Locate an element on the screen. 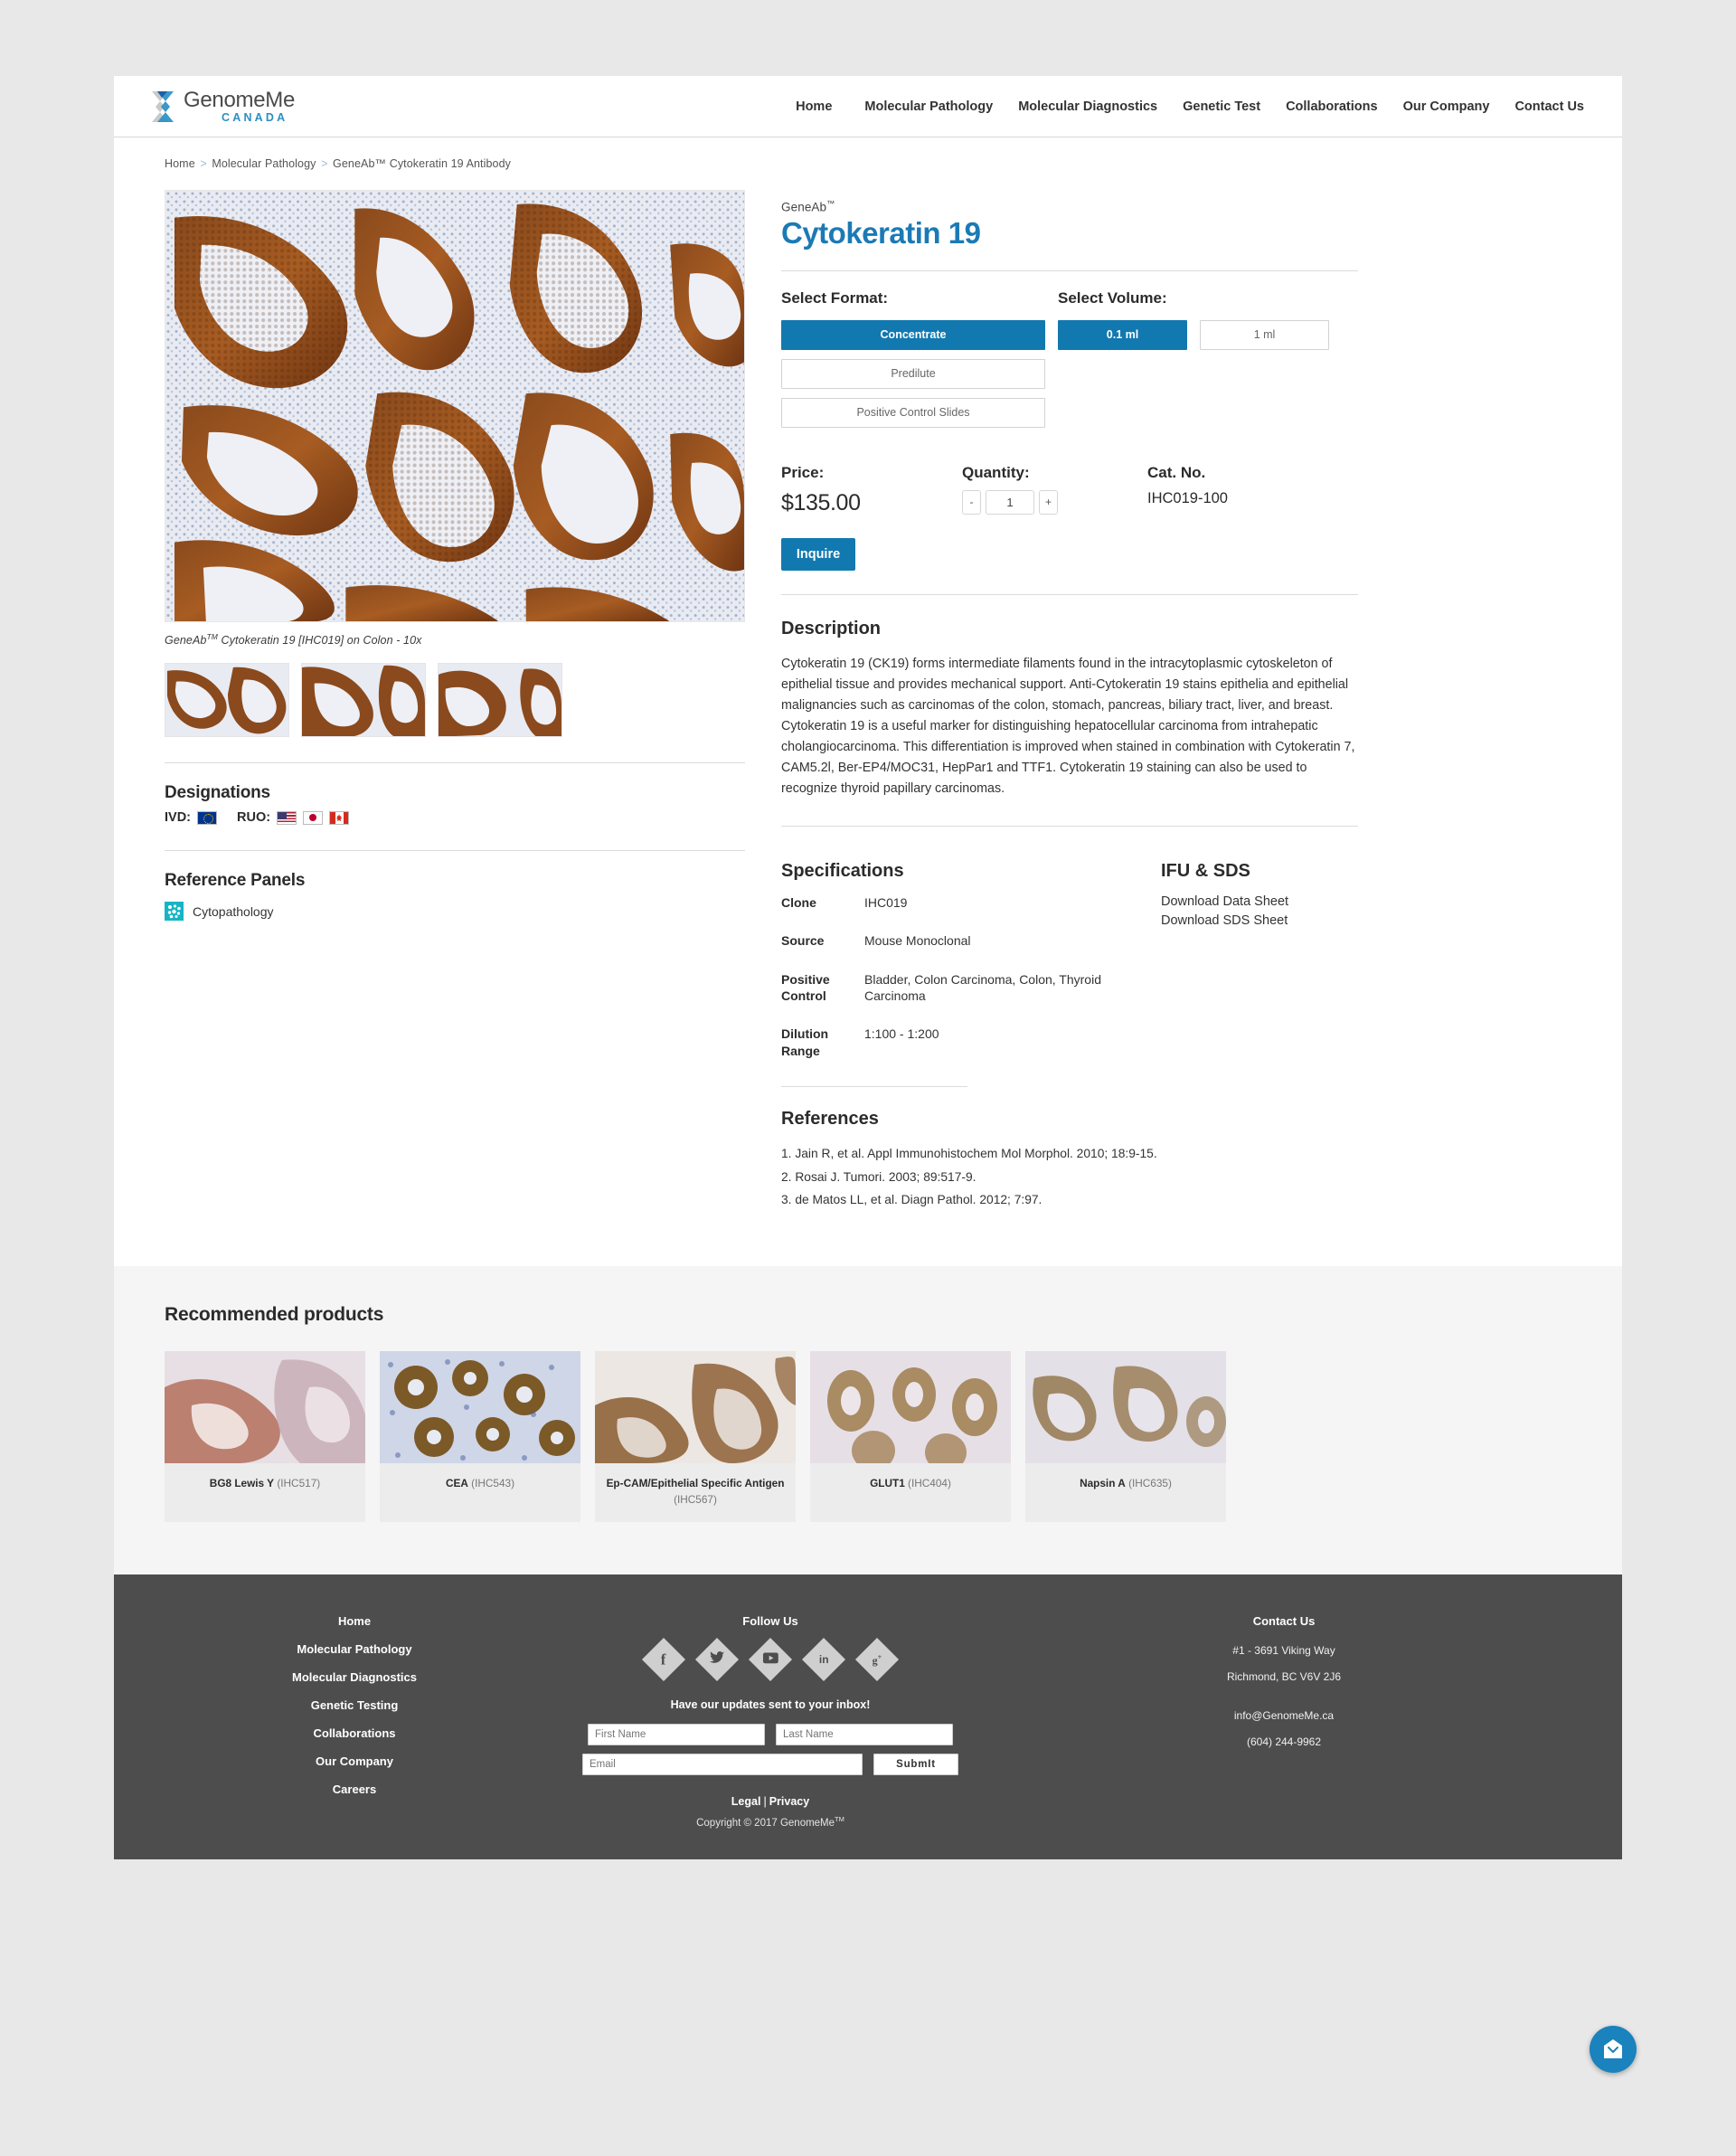  reference-panels-title: Reference Panels is located at coordinates (236, 881).